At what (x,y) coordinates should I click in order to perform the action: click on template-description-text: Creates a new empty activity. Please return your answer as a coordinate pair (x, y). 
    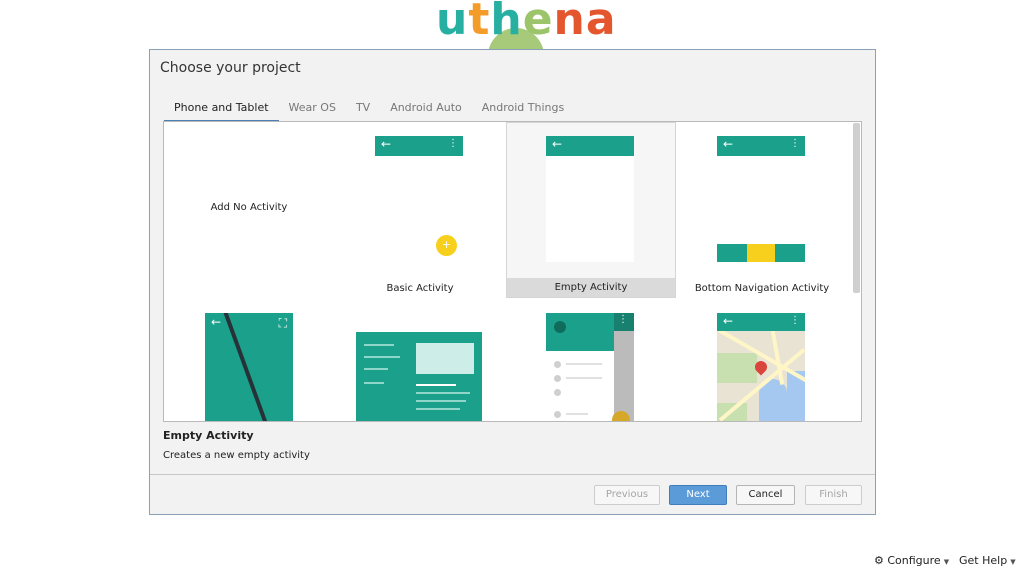
    Looking at the image, I should click on (236, 455).